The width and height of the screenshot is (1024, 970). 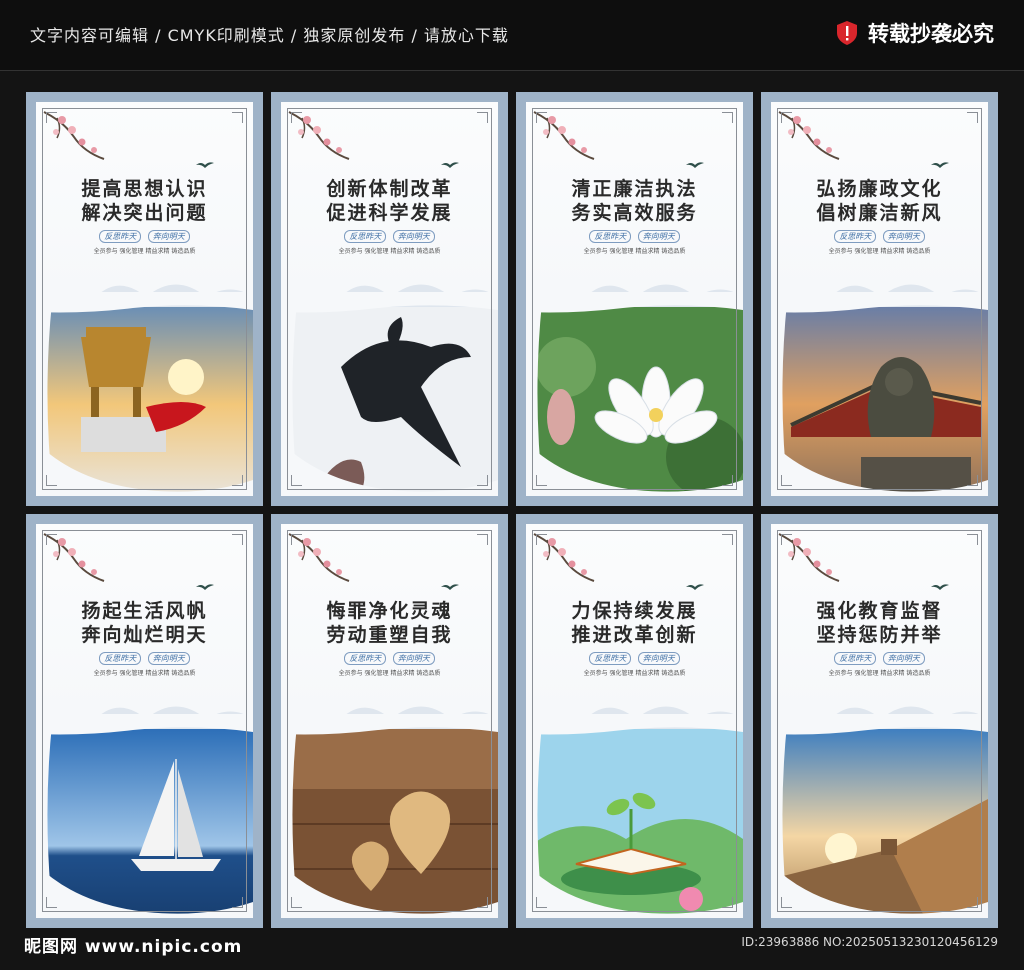 I want to click on poster-title: 清正廉洁执法 务实高效服务, so click(x=634, y=201).